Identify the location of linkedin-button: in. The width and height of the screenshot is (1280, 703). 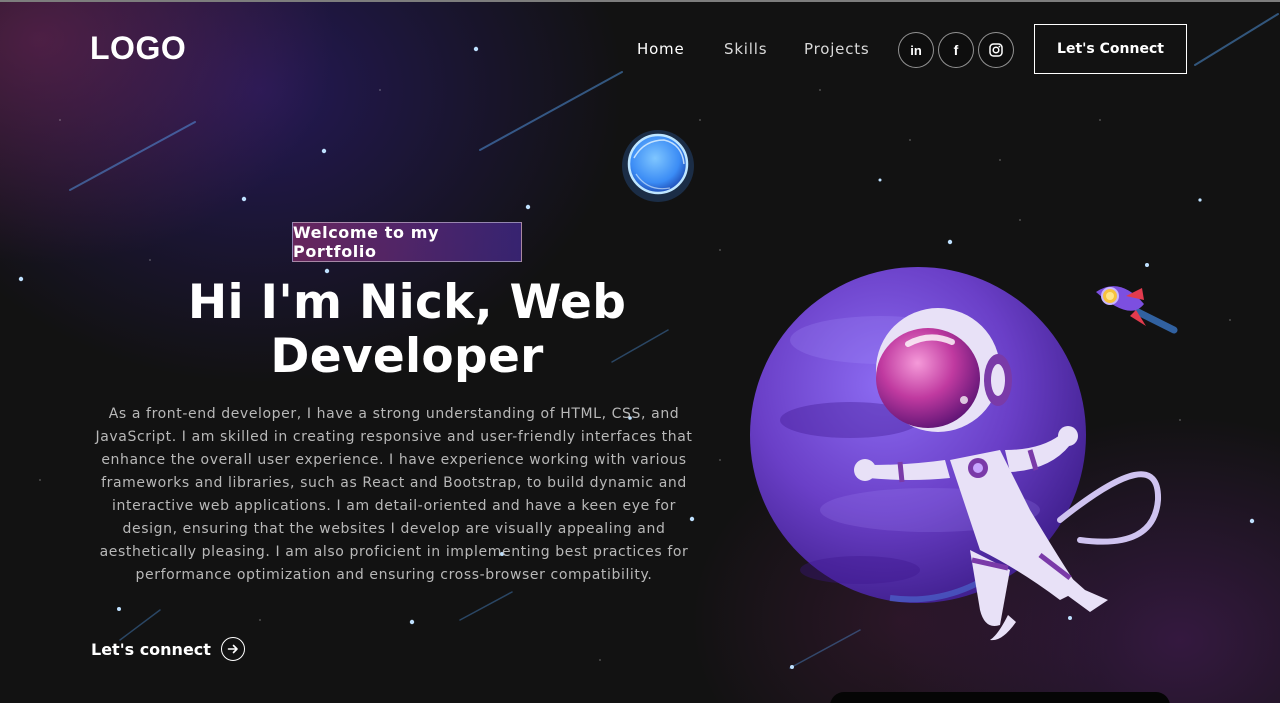
(916, 50).